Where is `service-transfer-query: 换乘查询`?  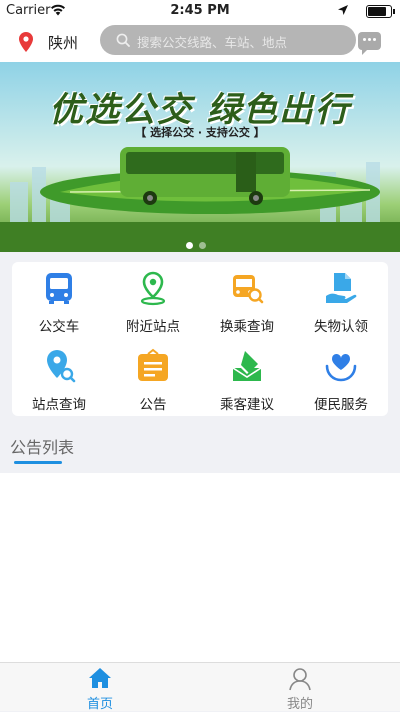 service-transfer-query: 换乘查询 is located at coordinates (247, 298).